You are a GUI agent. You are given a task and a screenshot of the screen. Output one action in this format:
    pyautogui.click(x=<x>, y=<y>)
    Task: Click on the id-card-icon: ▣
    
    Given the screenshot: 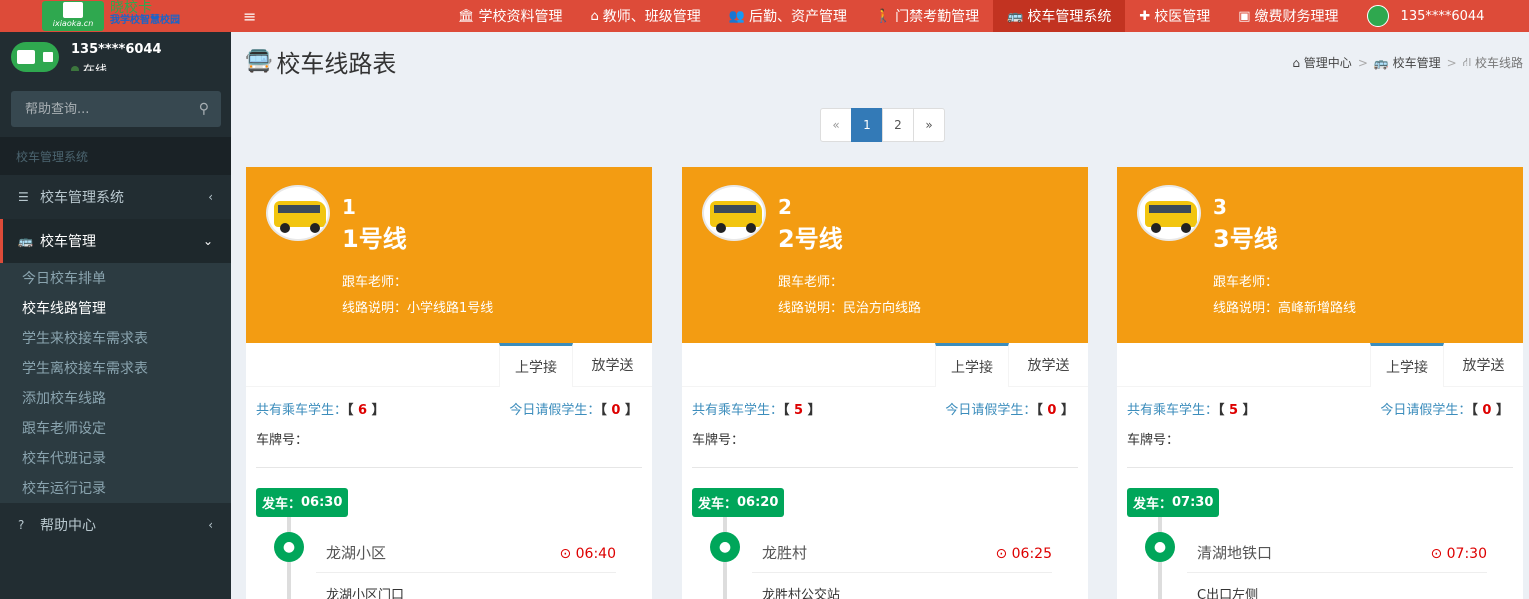 What is the action you would take?
    pyautogui.click(x=1244, y=16)
    